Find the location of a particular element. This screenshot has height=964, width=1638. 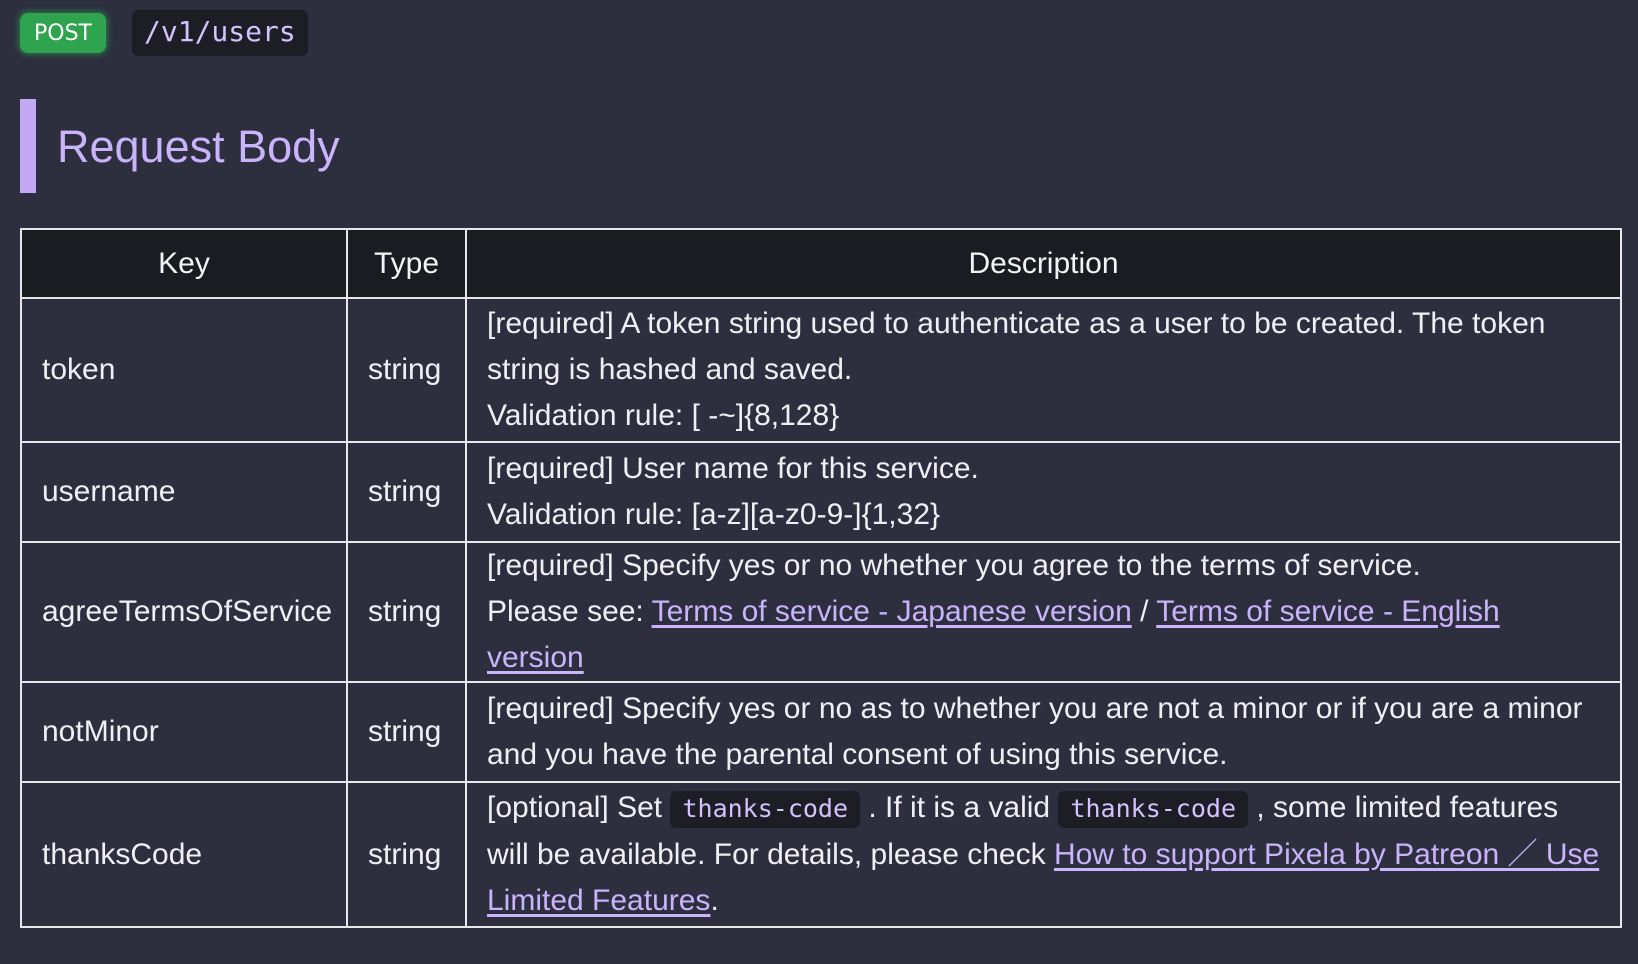

http-method-badge: POST is located at coordinates (63, 32).